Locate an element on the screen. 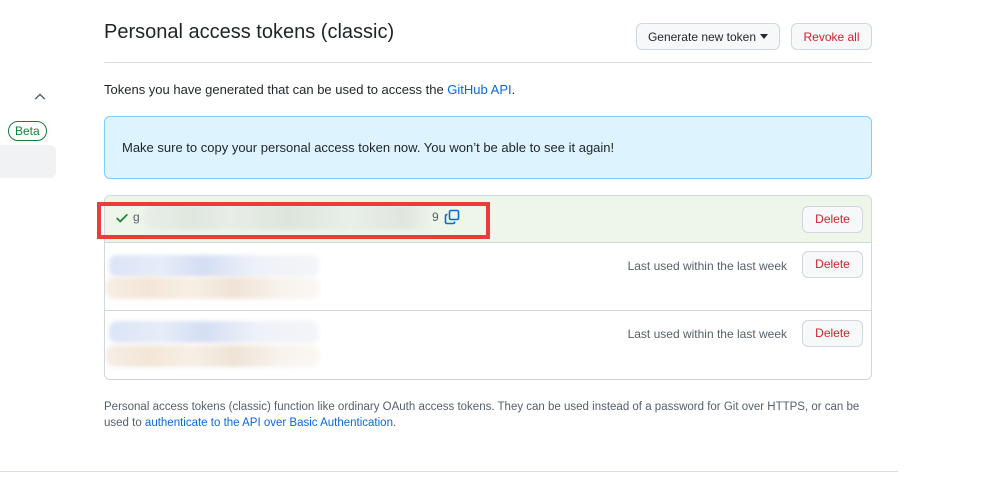 This screenshot has width=986, height=482. bottom-divider is located at coordinates (449, 471).